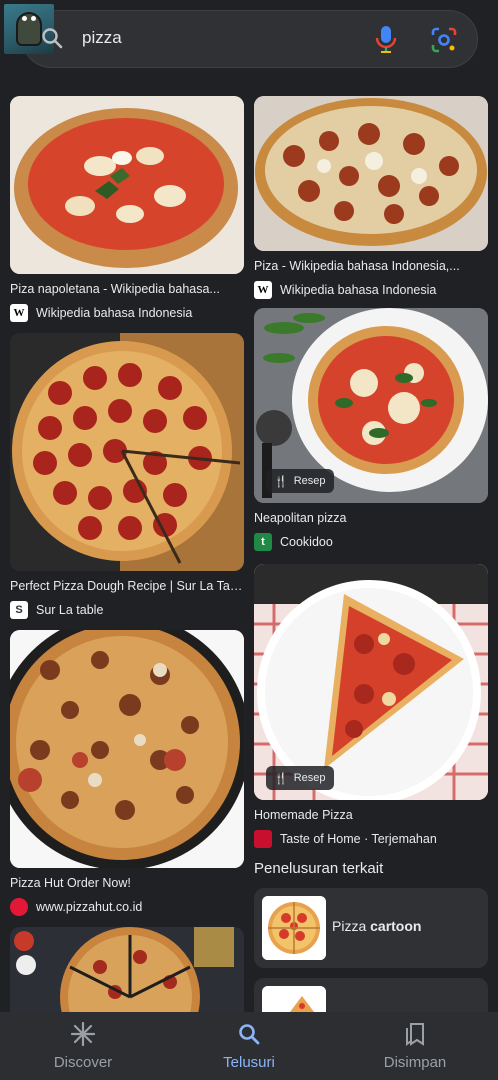 Image resolution: width=498 pixels, height=1080 pixels. What do you see at coordinates (415, 1034) in the screenshot?
I see `bookmarks-icon` at bounding box center [415, 1034].